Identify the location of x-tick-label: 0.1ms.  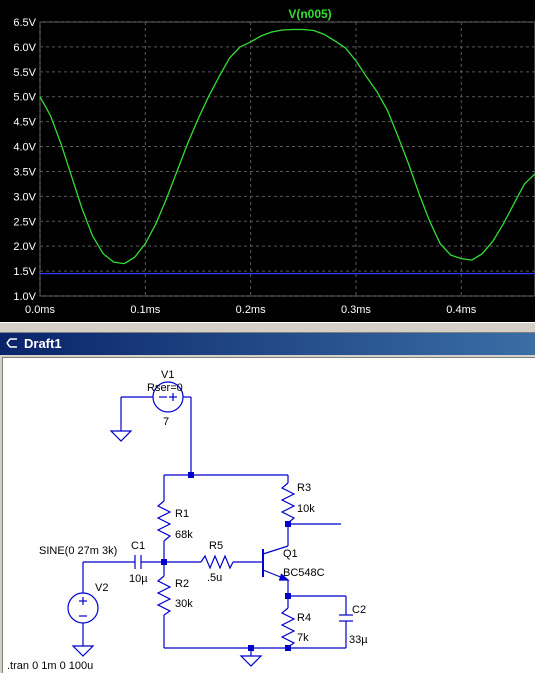
(145, 310).